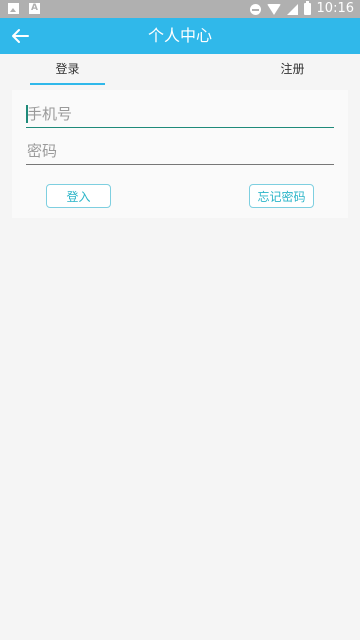 This screenshot has height=640, width=360. I want to click on login-button: 登入, so click(78, 196).